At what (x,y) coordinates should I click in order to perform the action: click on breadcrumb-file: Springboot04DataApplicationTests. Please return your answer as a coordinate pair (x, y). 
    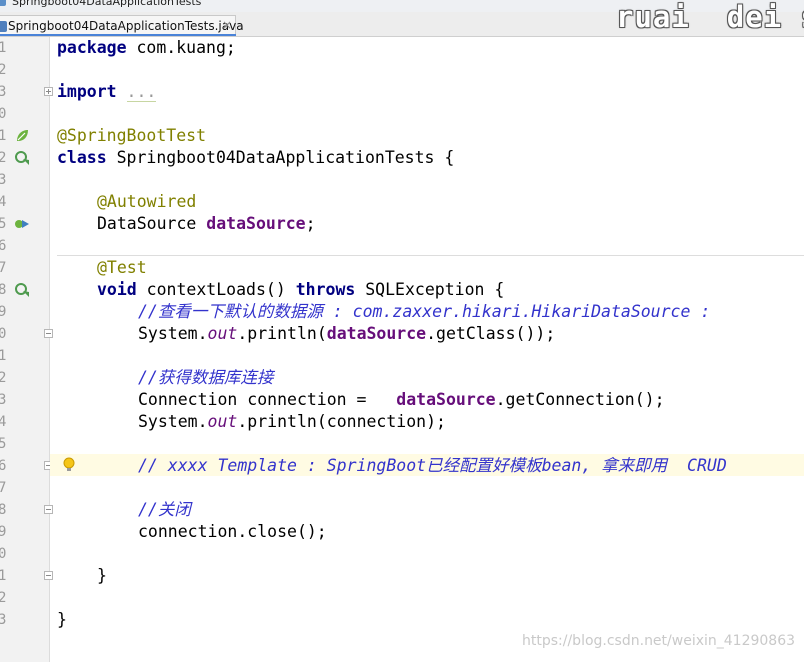
    Looking at the image, I should click on (106, 4).